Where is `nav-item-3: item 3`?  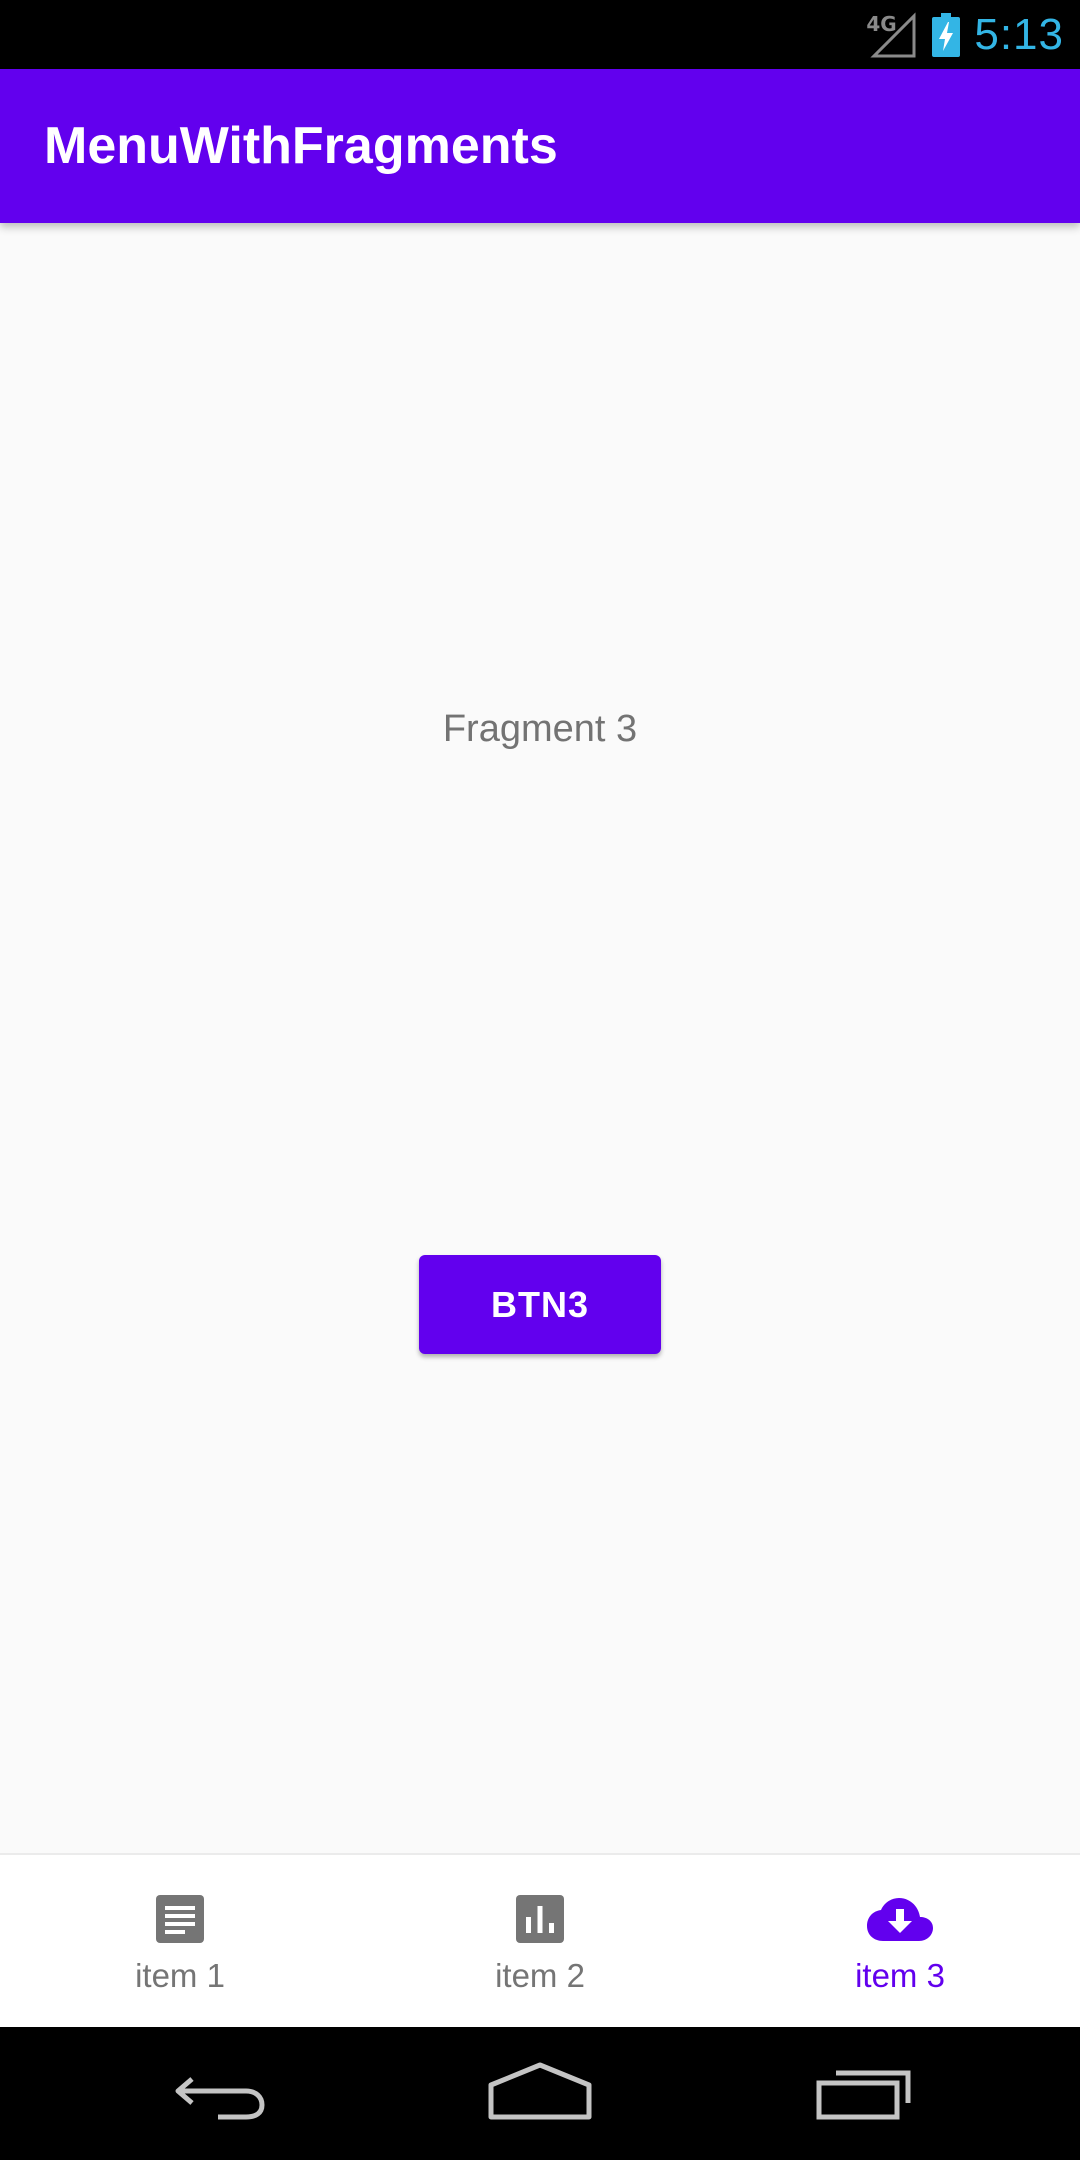
nav-item-3: item 3 is located at coordinates (900, 1941).